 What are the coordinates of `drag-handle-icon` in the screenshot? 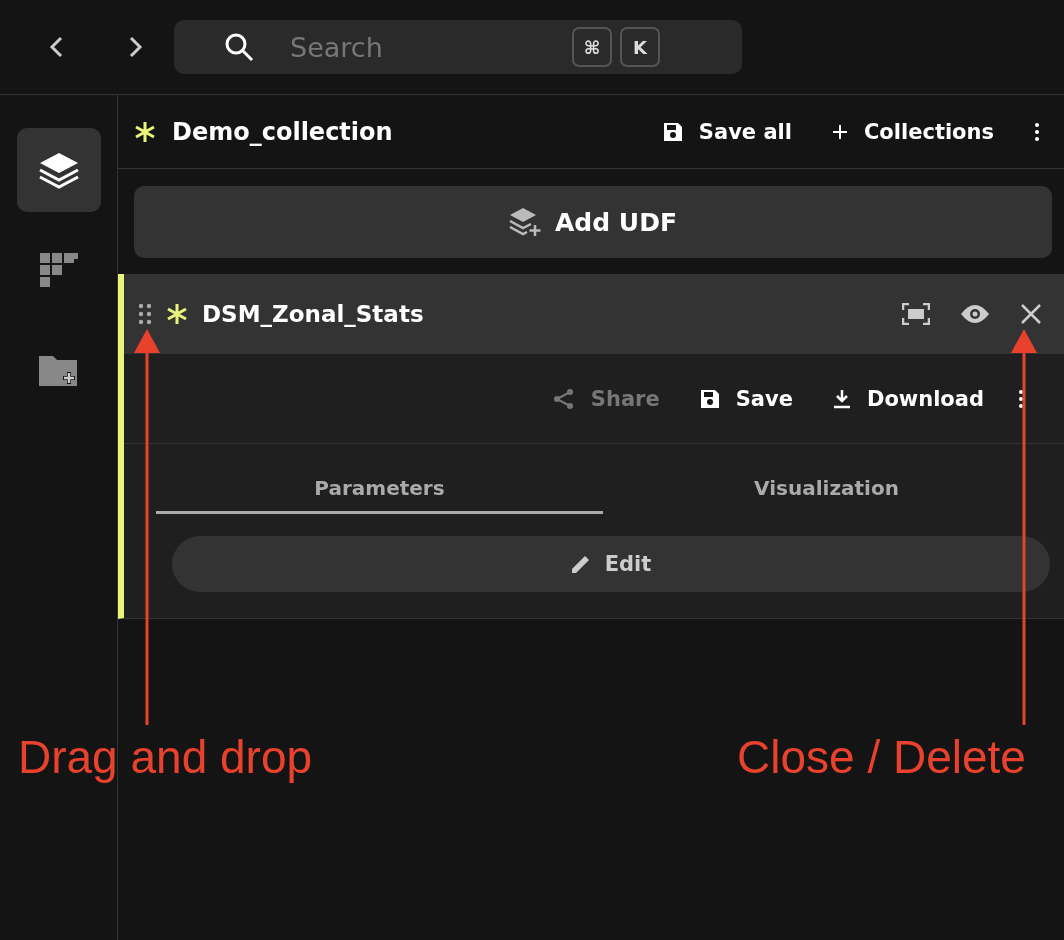 It's located at (145, 314).